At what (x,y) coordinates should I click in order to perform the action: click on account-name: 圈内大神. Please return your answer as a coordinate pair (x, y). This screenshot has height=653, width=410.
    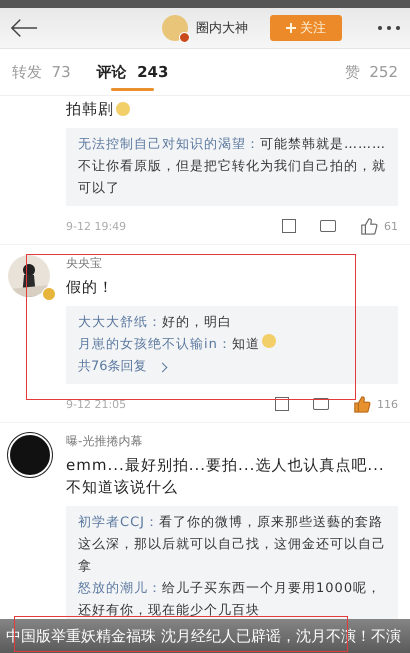
    Looking at the image, I should click on (222, 28).